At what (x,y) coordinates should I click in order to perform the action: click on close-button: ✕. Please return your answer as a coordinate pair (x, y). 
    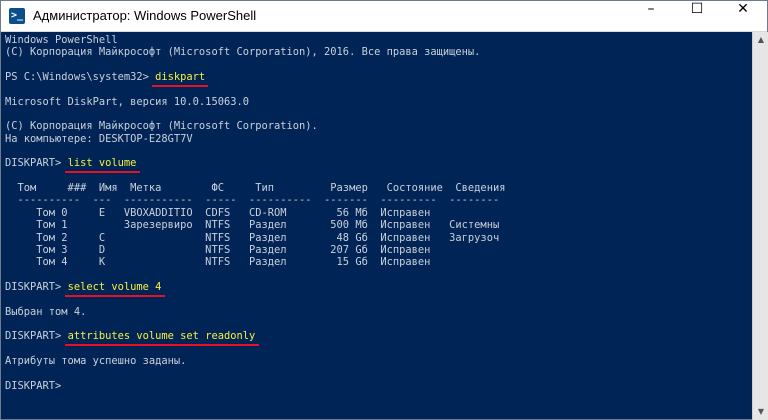
    Looking at the image, I should click on (743, 16).